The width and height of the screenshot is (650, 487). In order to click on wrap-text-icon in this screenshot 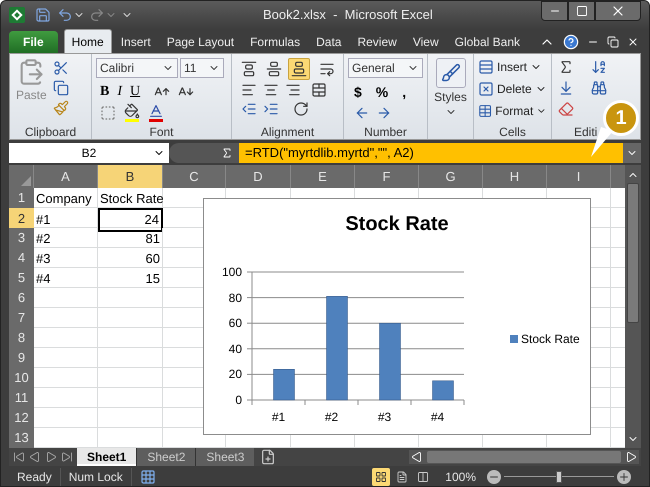, I will do `click(327, 69)`.